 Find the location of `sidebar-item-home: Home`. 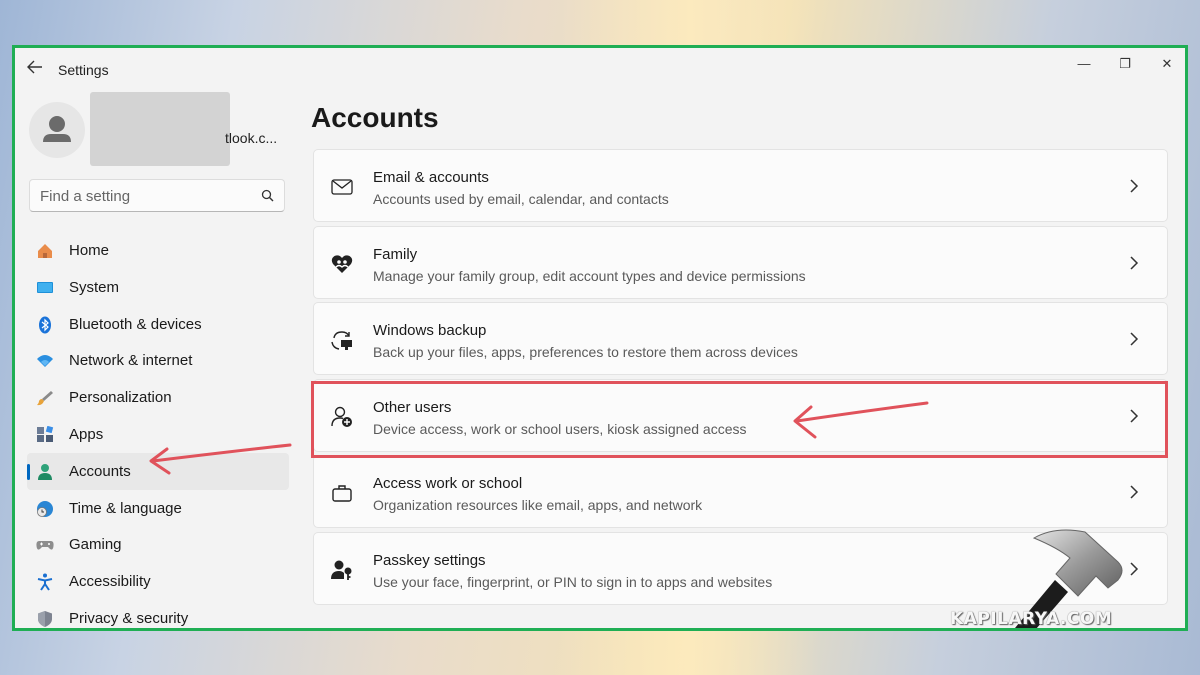

sidebar-item-home: Home is located at coordinates (158, 250).